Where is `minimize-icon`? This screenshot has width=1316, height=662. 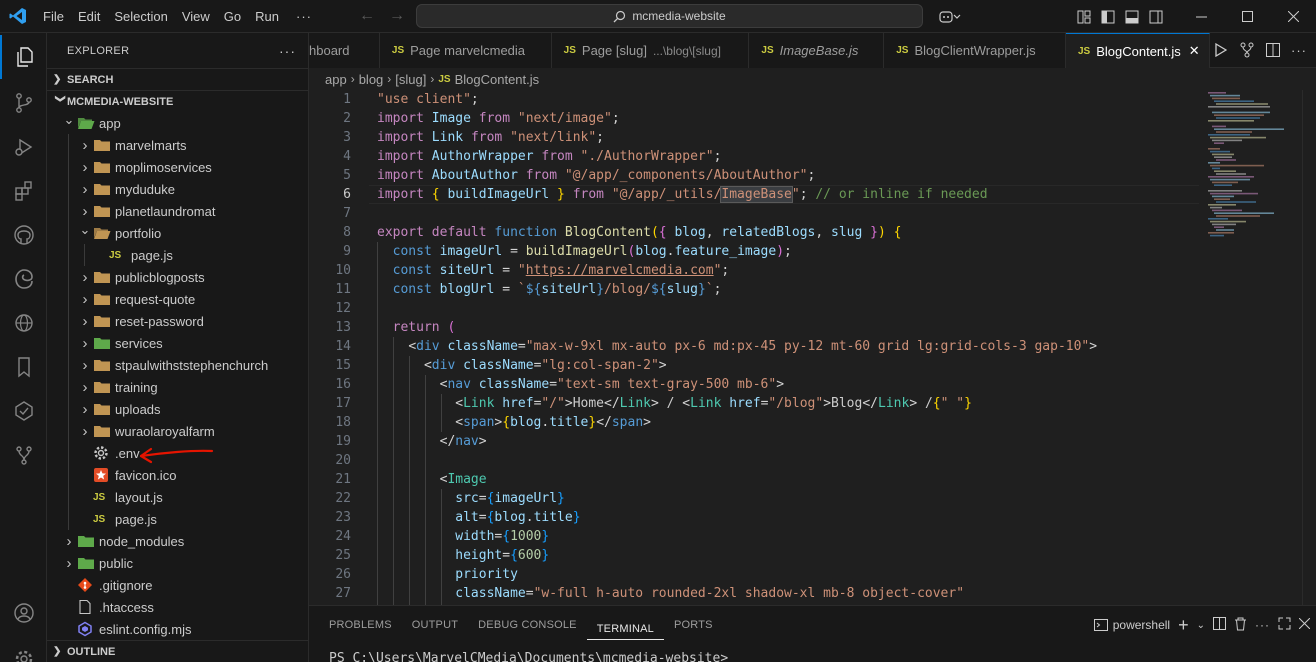
minimize-icon is located at coordinates (1201, 16).